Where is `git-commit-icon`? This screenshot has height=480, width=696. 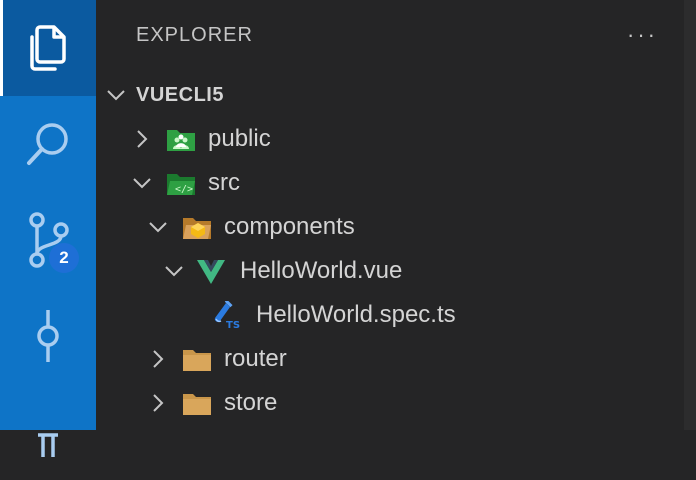
git-commit-icon is located at coordinates (48, 336).